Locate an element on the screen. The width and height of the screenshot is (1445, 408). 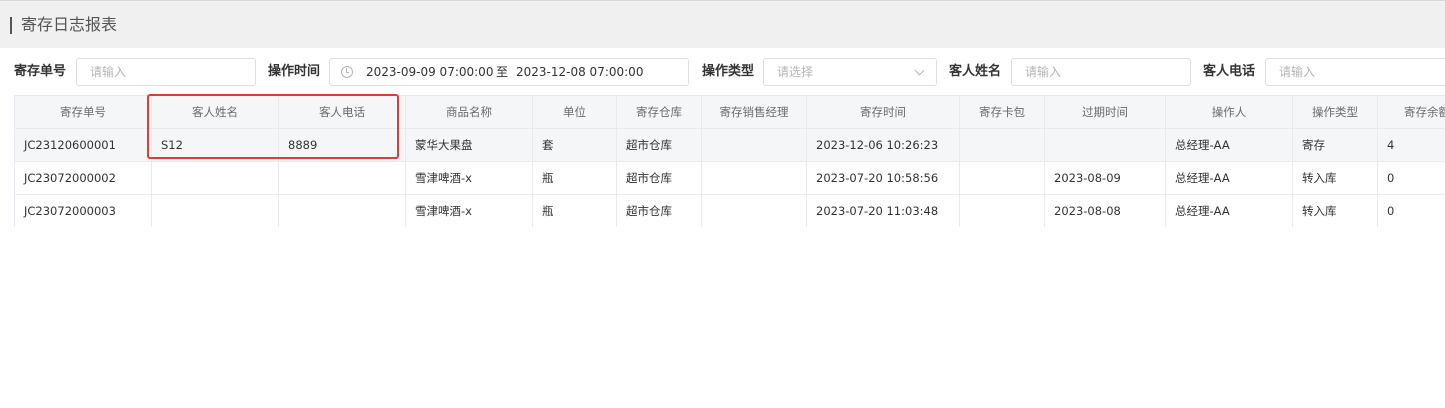
column-header: 寄存时间 is located at coordinates (883, 112).